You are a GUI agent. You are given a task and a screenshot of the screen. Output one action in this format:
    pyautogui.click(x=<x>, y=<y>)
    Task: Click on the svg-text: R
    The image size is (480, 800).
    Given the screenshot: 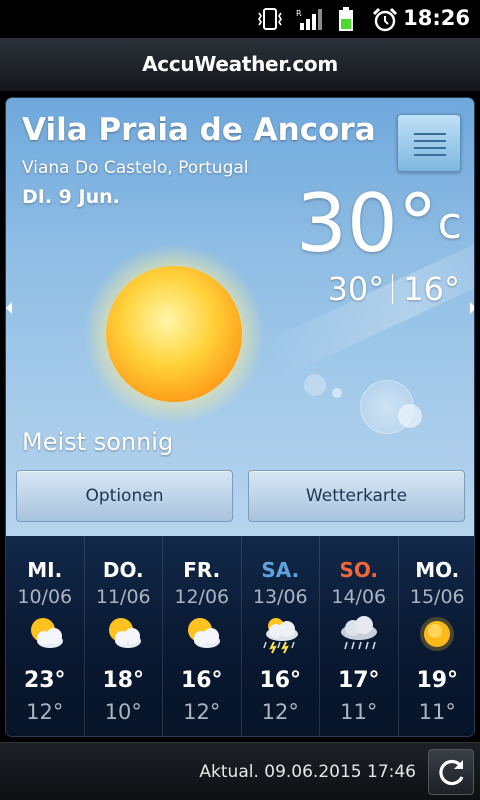 What is the action you would take?
    pyautogui.click(x=299, y=13)
    